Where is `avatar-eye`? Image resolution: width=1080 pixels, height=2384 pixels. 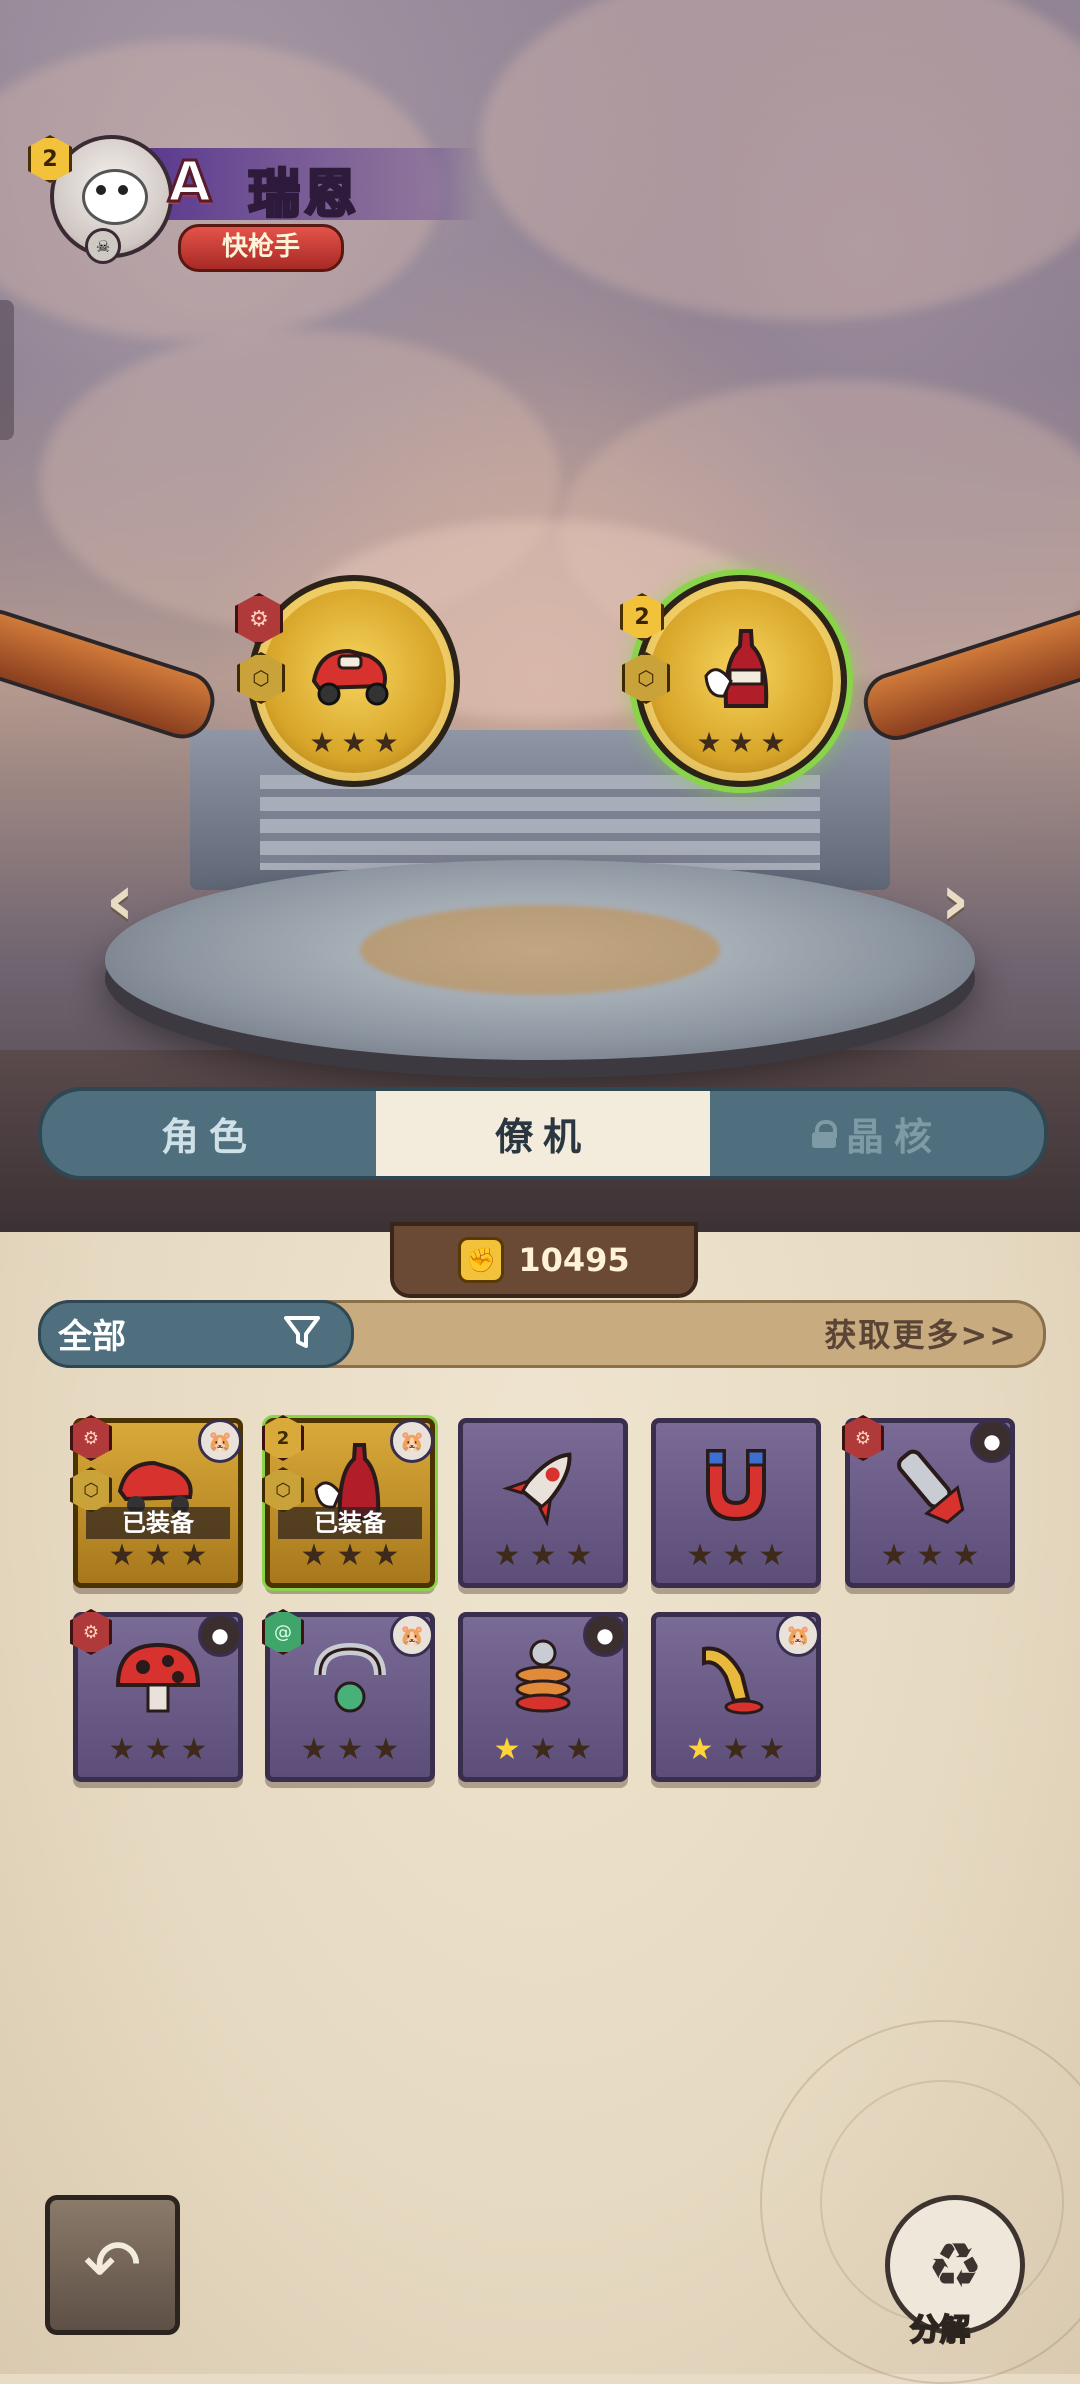 avatar-eye is located at coordinates (101, 190).